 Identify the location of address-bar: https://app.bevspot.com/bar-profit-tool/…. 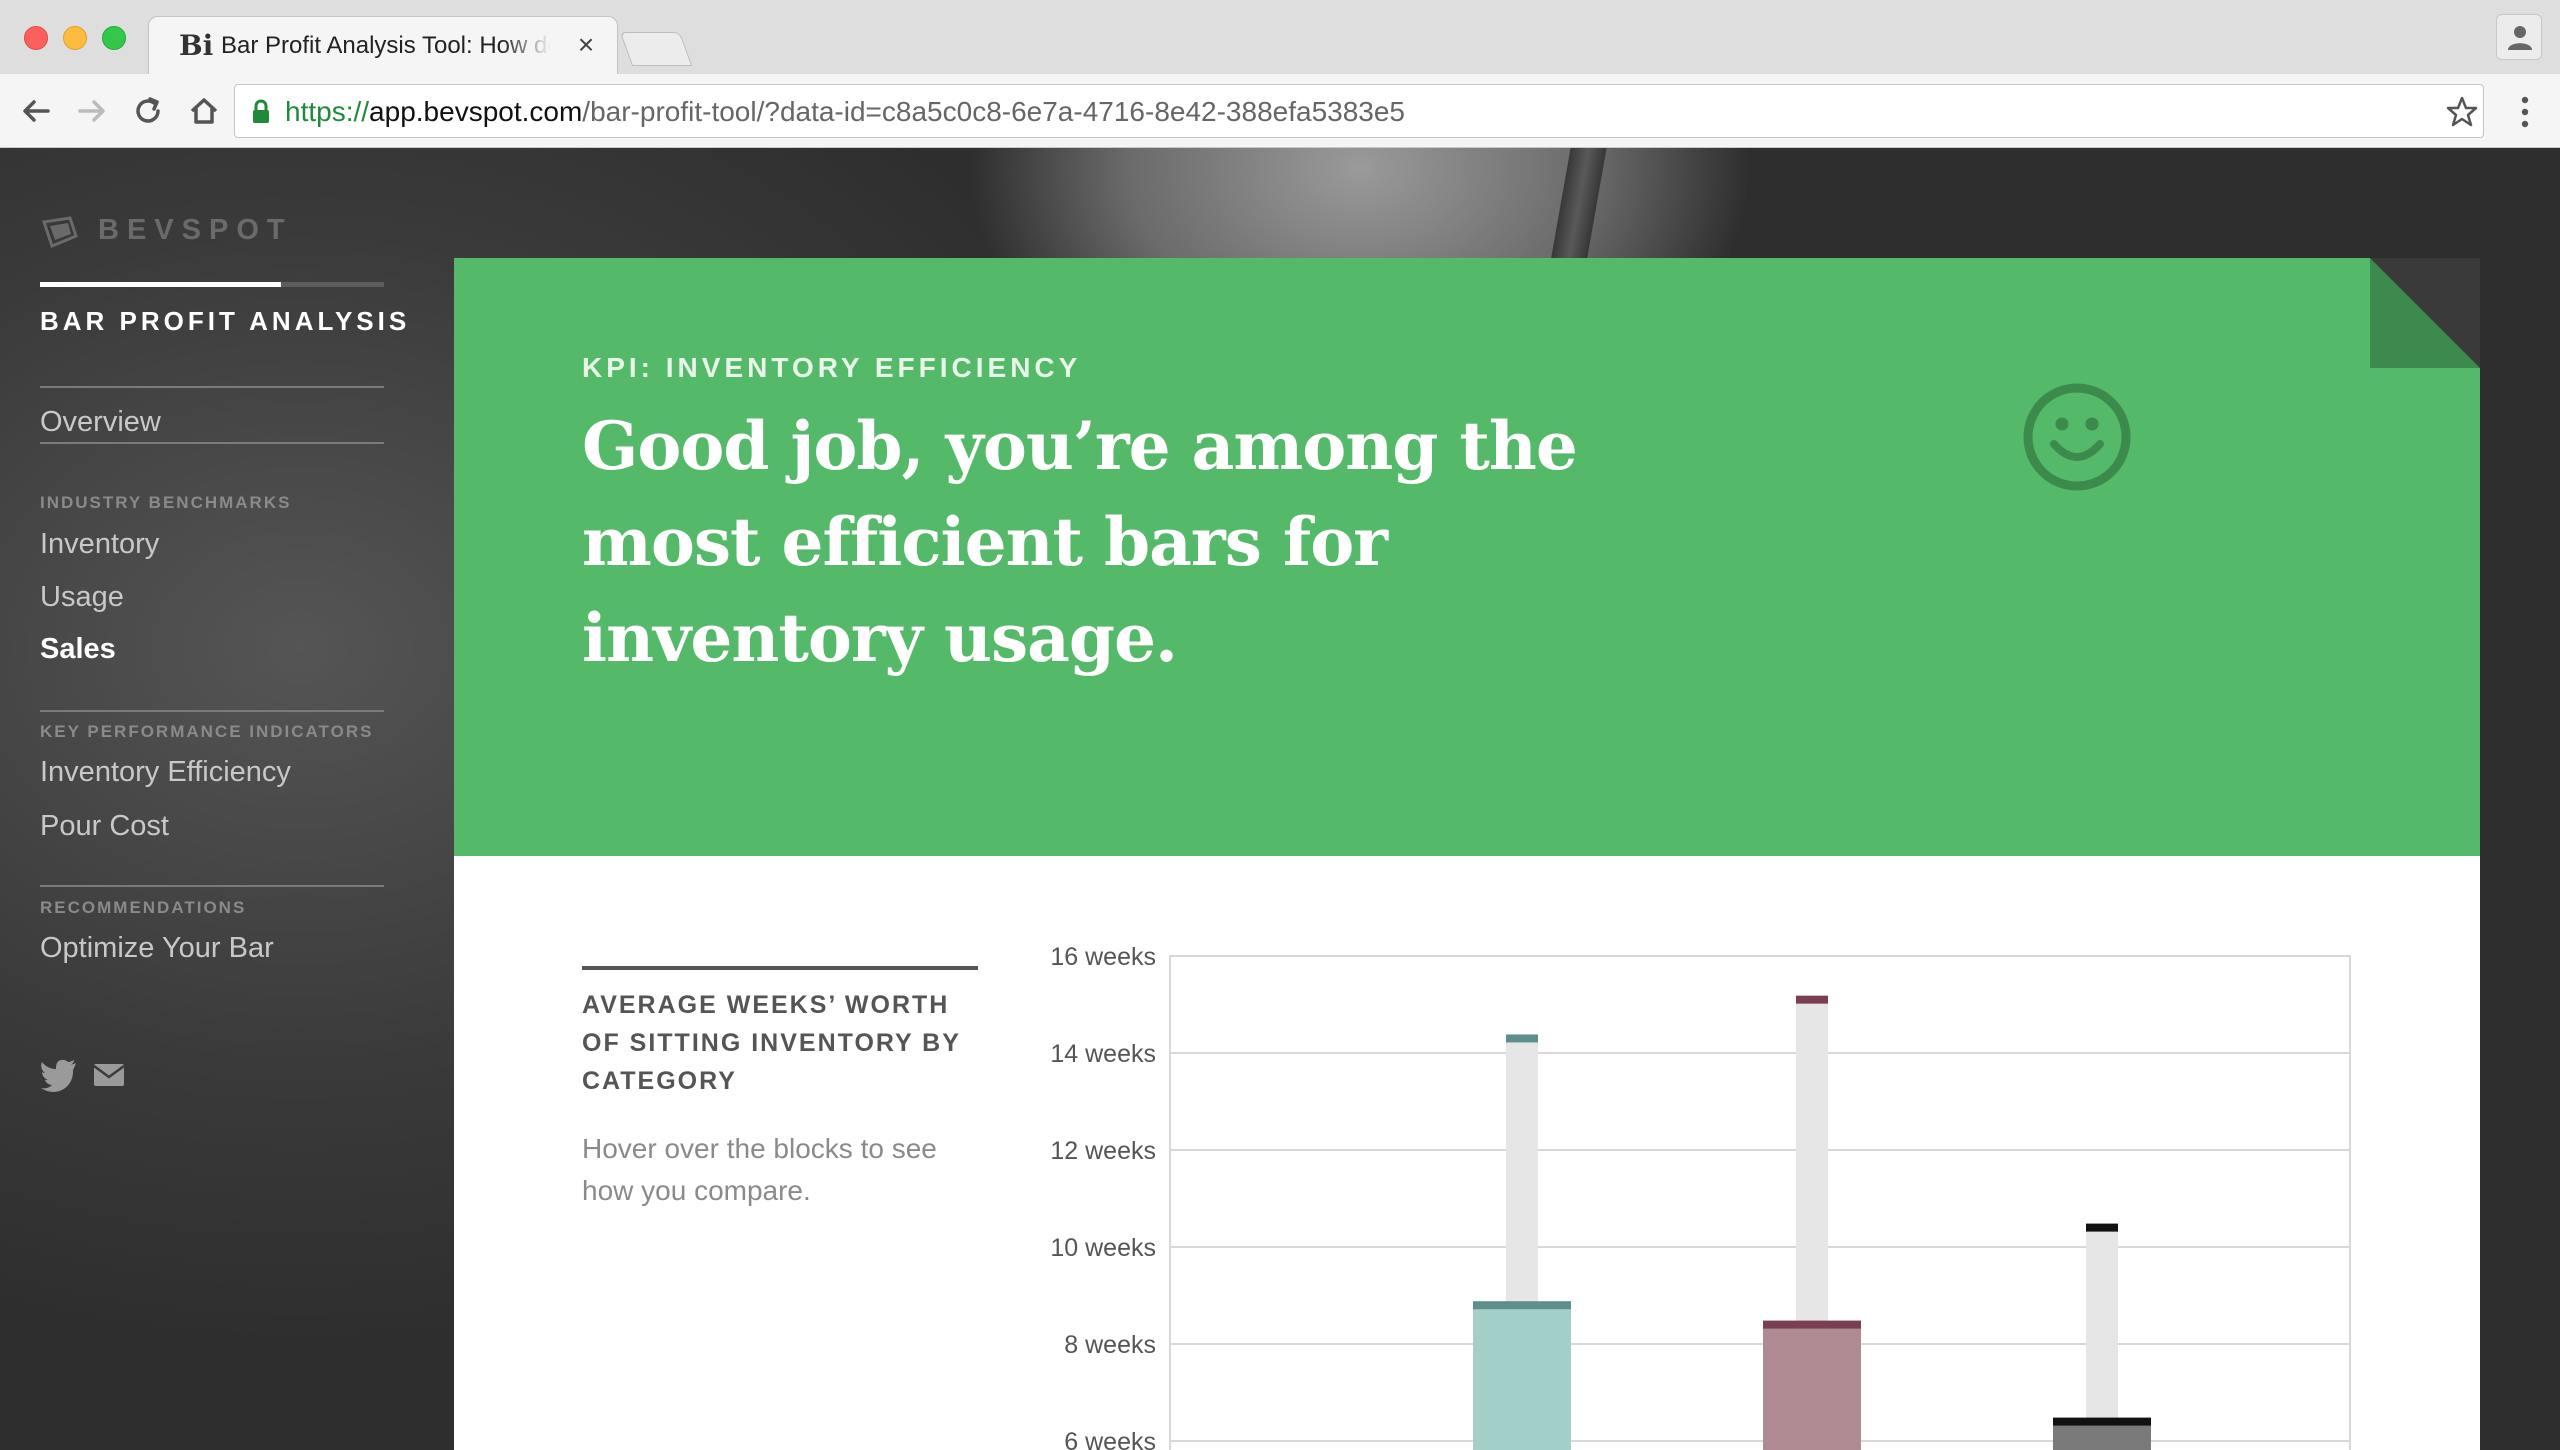
(1359, 111).